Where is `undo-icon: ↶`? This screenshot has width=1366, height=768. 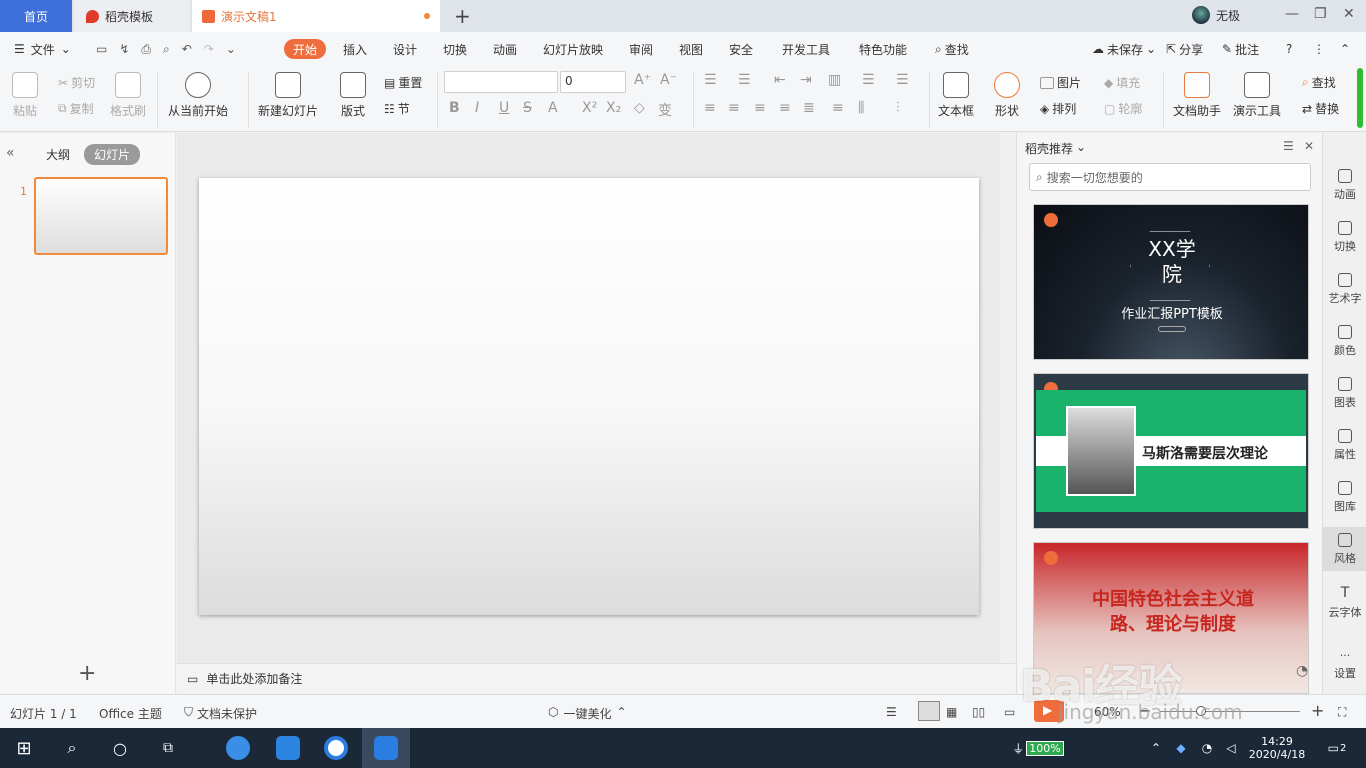 undo-icon: ↶ is located at coordinates (187, 49).